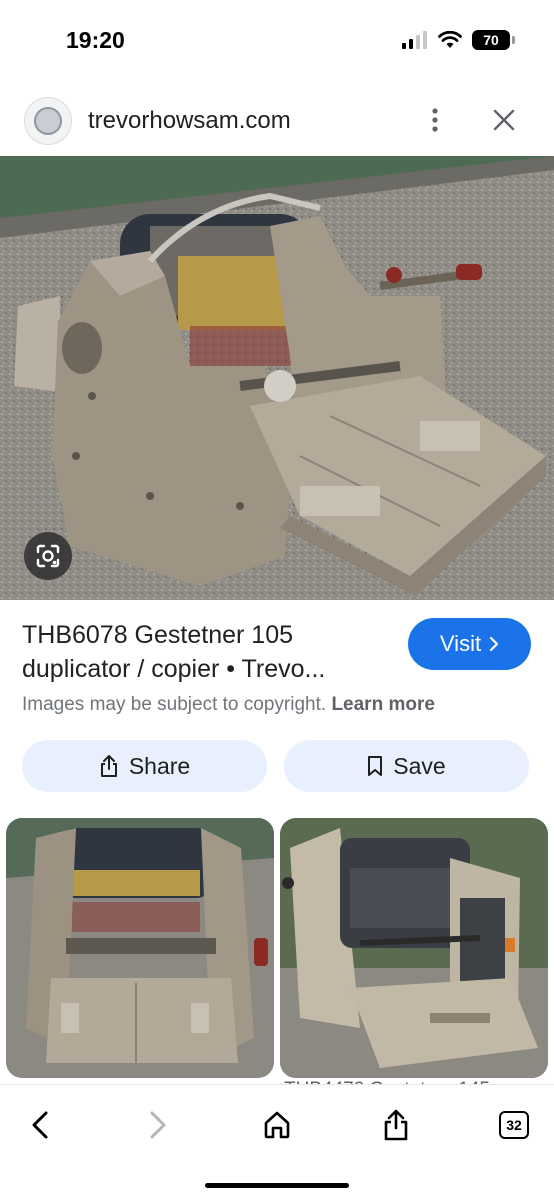 Image resolution: width=554 pixels, height=1200 pixels. I want to click on result-title-line1: THB6078 Gestetner 105, so click(157, 635).